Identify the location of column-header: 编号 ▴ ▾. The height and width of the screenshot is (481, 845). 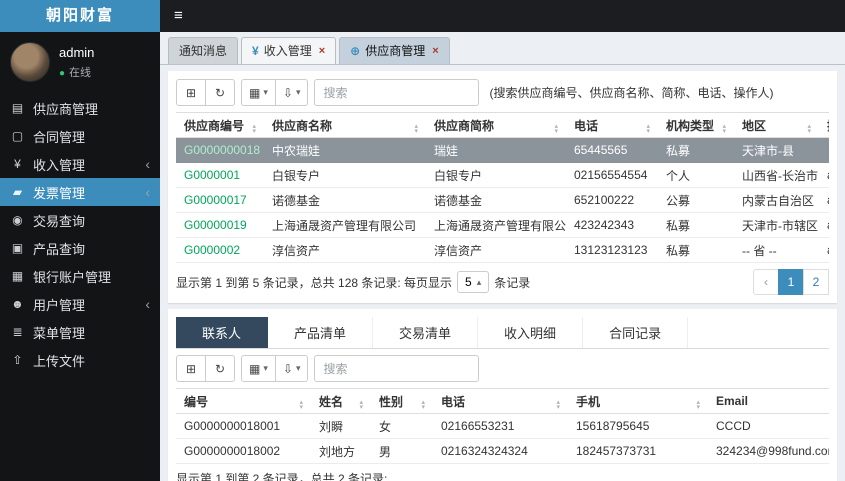
(243, 401).